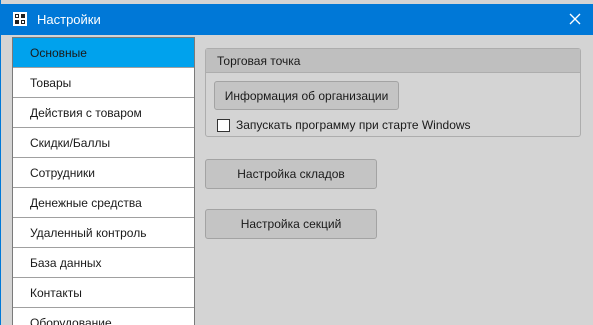 This screenshot has height=325, width=593. Describe the element at coordinates (103, 316) in the screenshot. I see `sidebar-item-equipment: Оборудование` at that location.